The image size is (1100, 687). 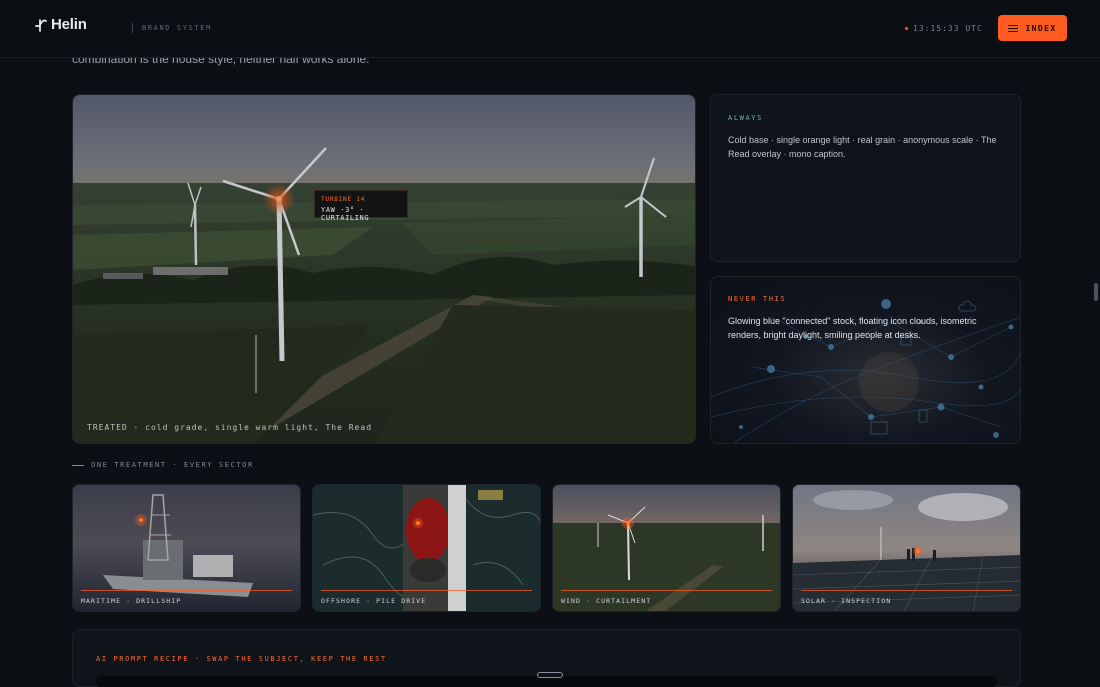 I want to click on section-rule, so click(x=78, y=465).